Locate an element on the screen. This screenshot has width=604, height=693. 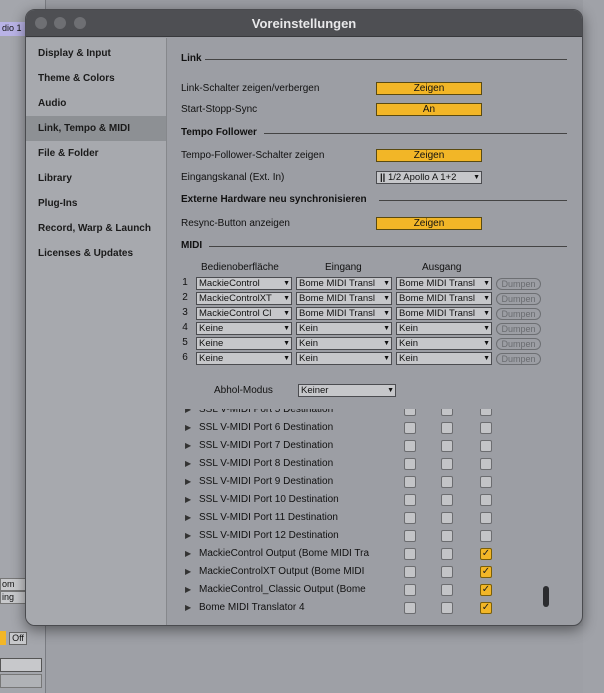
row-number: 2 is located at coordinates (185, 297).